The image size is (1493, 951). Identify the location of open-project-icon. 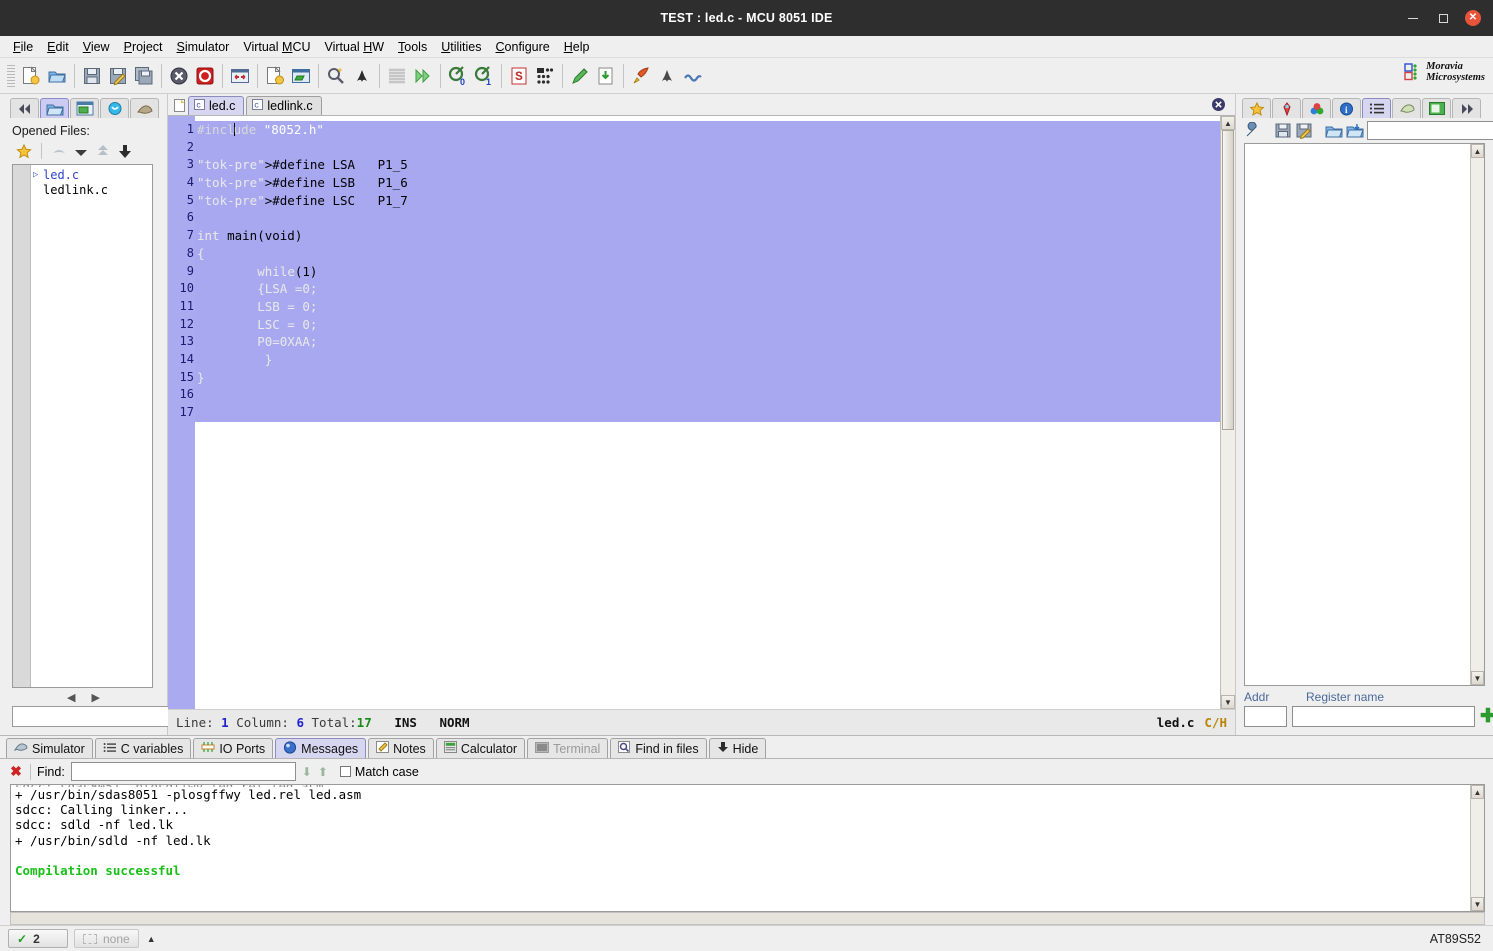
(301, 76).